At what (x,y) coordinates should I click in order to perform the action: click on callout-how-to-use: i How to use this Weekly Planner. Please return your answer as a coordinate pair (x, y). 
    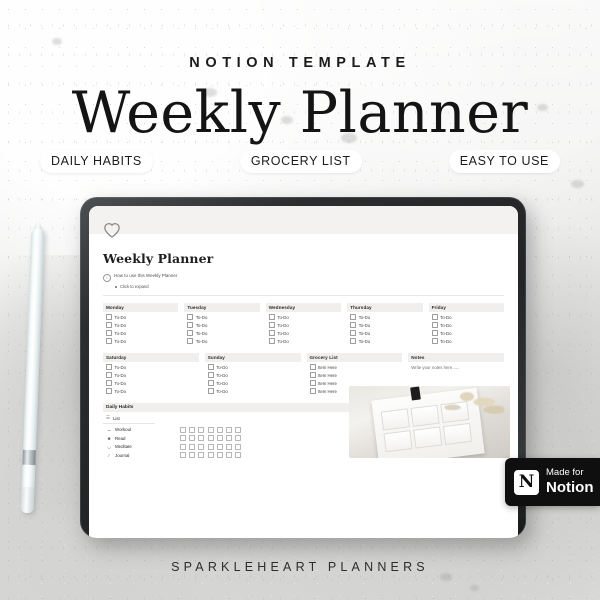
    Looking at the image, I should click on (304, 277).